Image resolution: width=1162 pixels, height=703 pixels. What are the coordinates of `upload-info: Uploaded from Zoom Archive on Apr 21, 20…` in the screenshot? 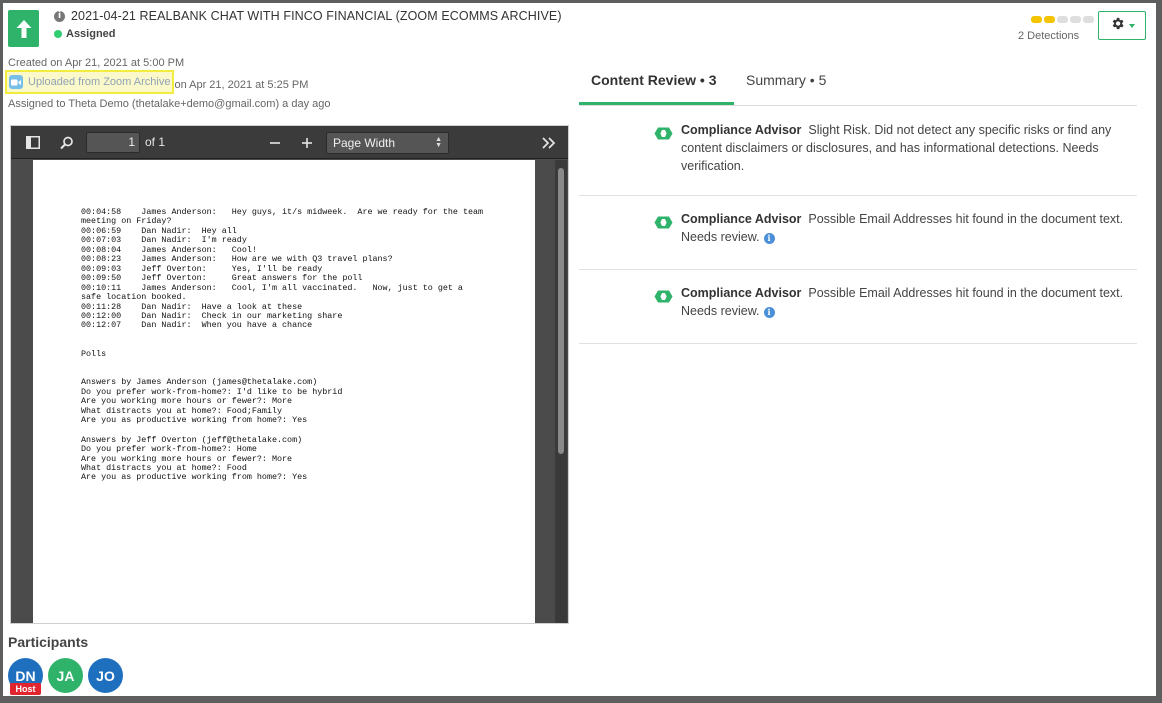 It's located at (157, 82).